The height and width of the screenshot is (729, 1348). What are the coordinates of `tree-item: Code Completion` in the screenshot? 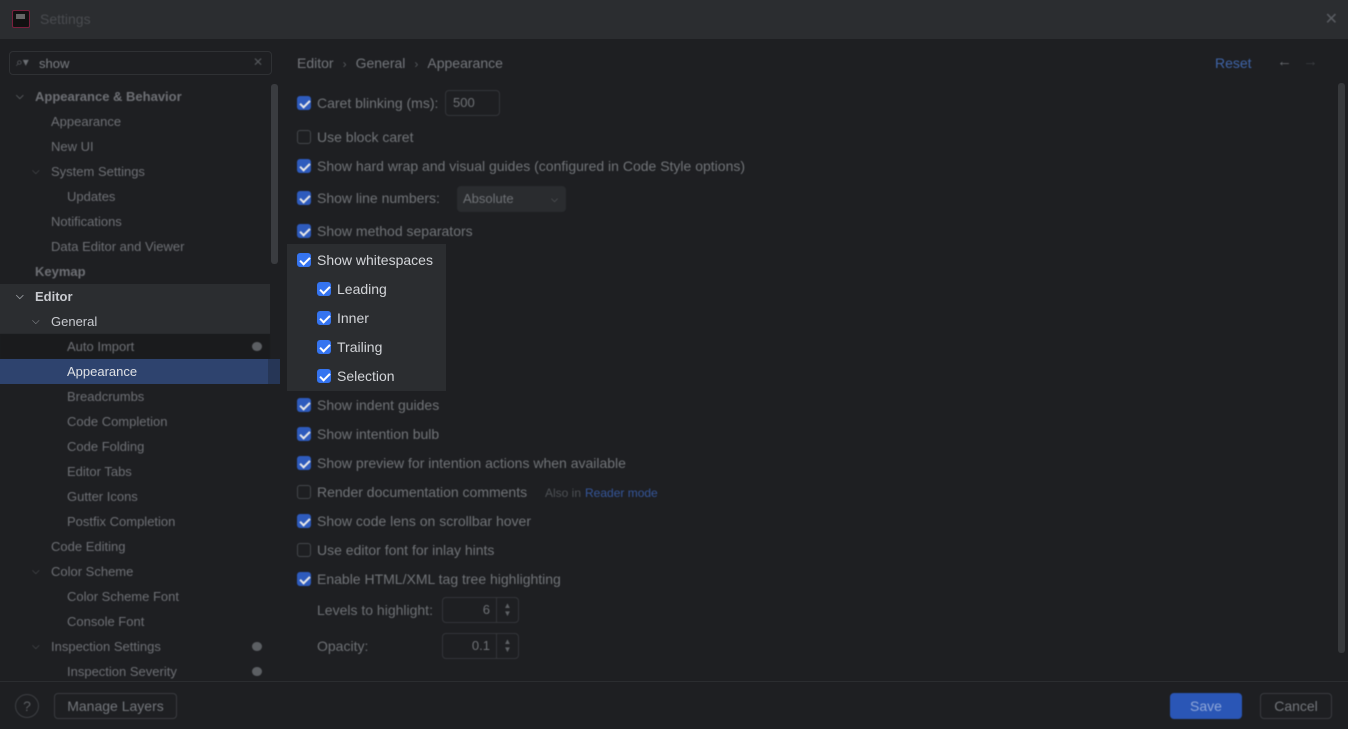 It's located at (135, 421).